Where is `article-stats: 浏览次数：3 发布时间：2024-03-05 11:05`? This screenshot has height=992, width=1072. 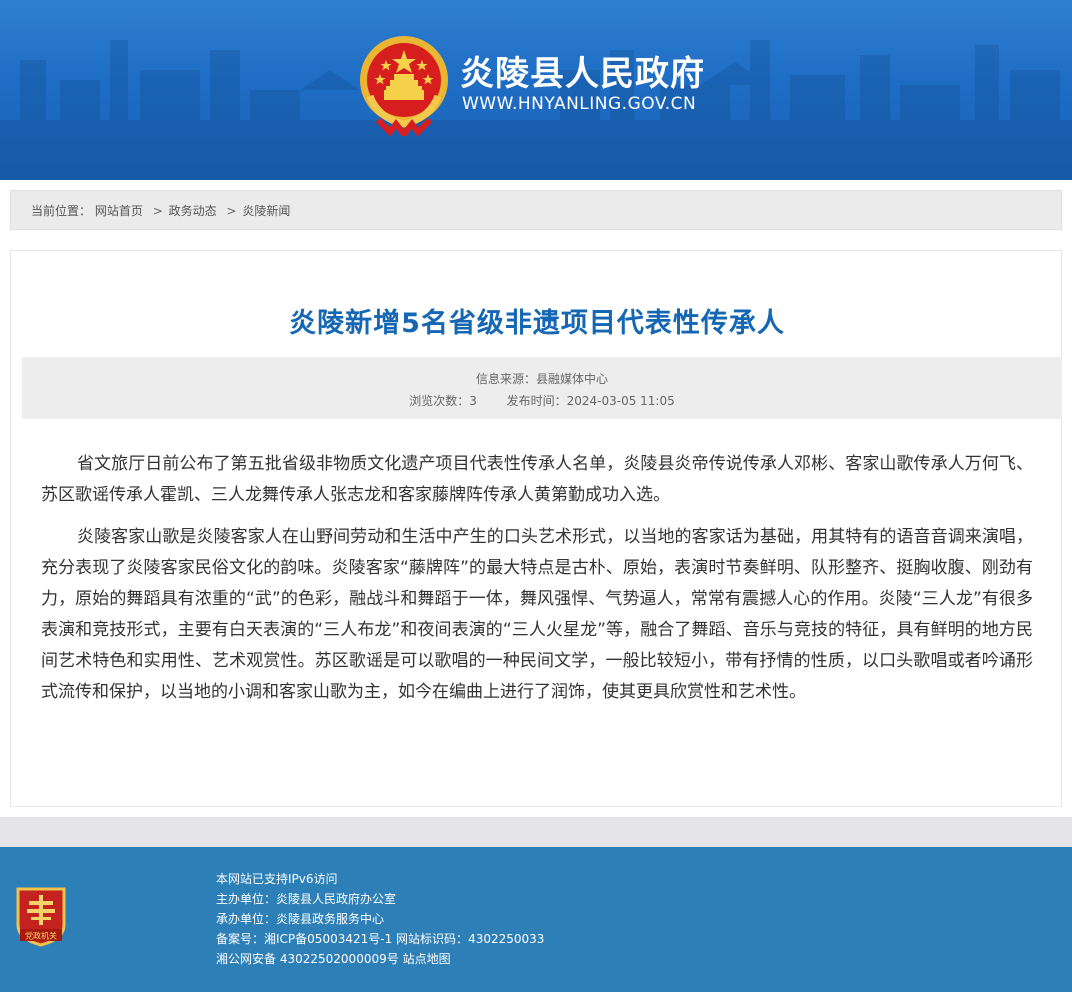 article-stats: 浏览次数：3 发布时间：2024-03-05 11:05 is located at coordinates (542, 400).